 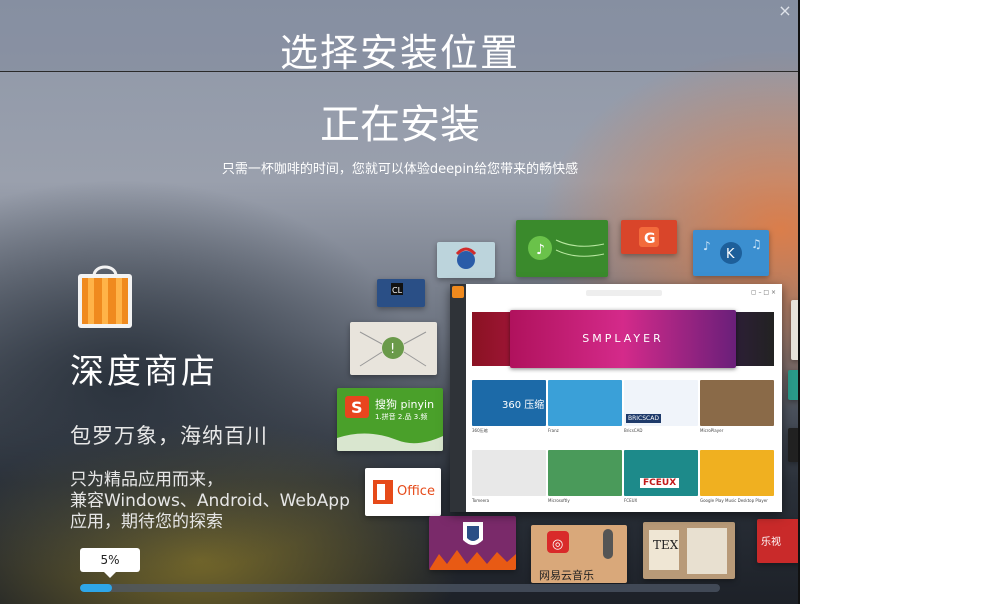 What do you see at coordinates (660, 483) in the screenshot?
I see `app-card-fceux-label: FCEUX` at bounding box center [660, 483].